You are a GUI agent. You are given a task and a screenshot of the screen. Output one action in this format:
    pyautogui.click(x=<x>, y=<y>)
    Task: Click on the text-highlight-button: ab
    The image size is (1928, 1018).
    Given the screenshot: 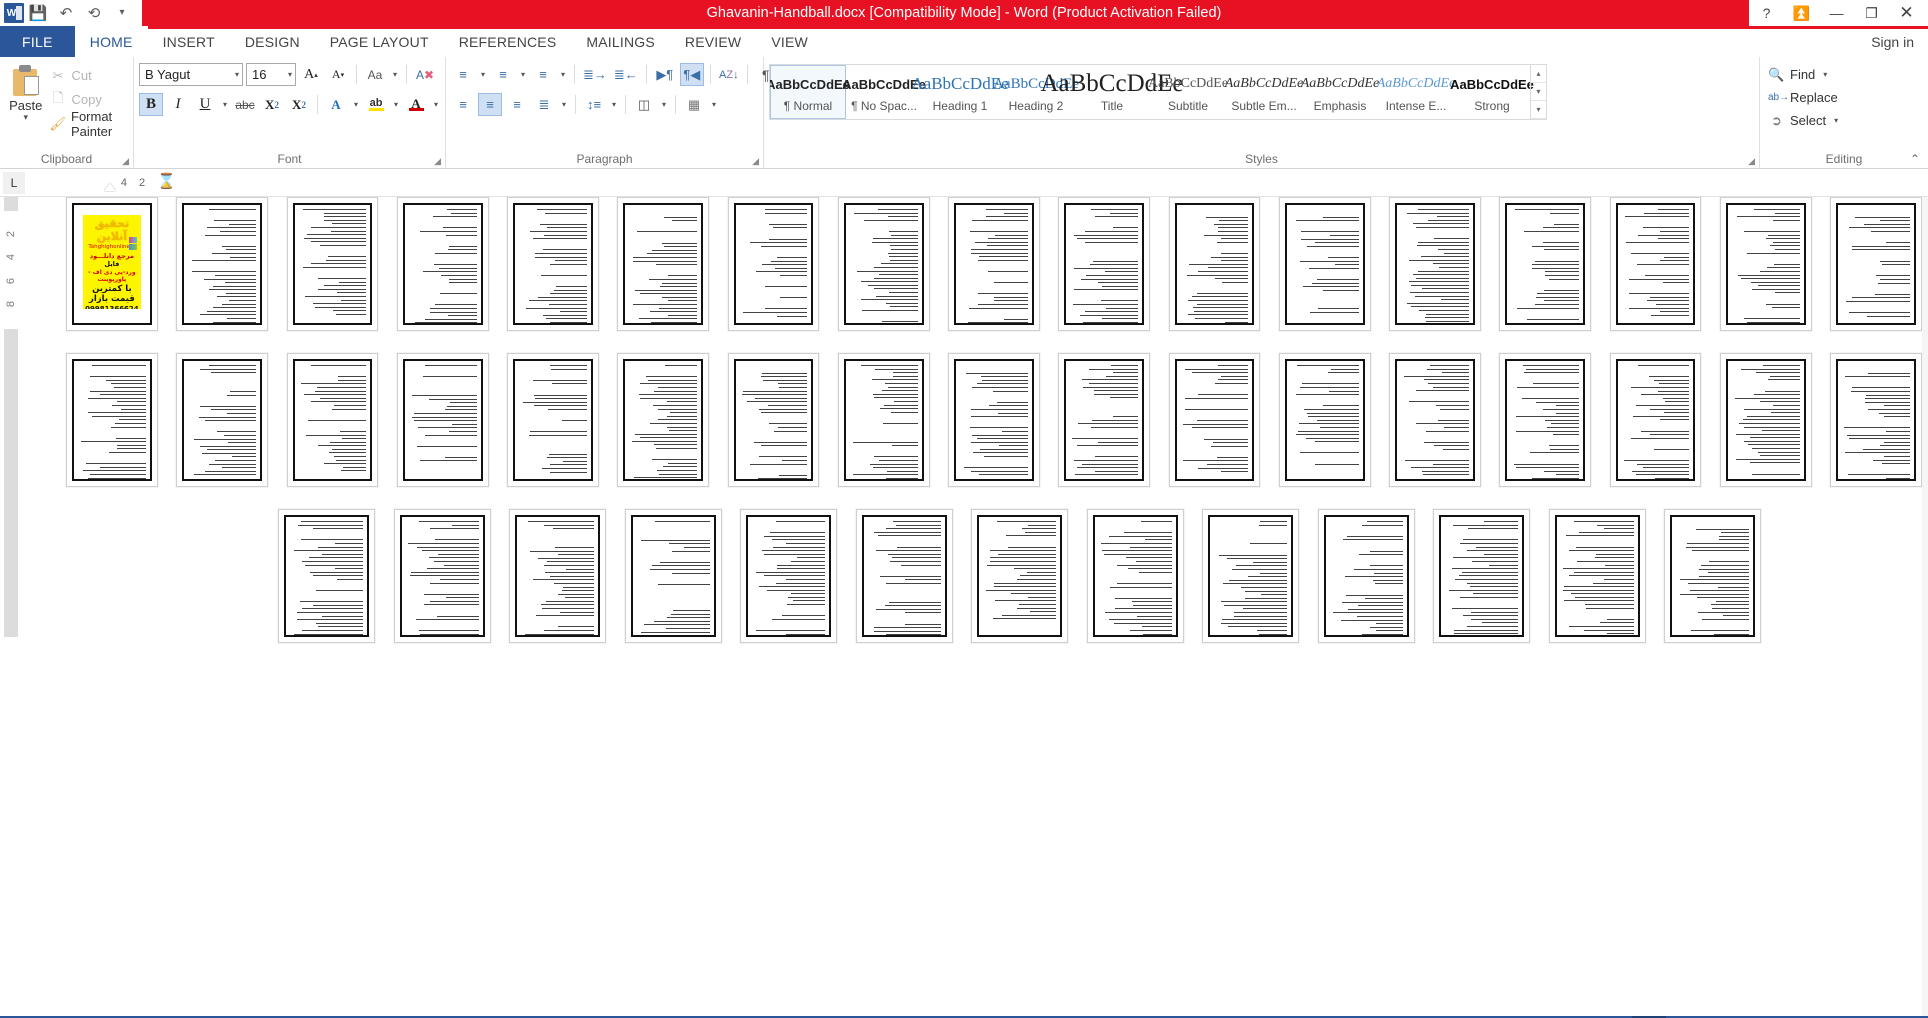 What is the action you would take?
    pyautogui.click(x=376, y=104)
    